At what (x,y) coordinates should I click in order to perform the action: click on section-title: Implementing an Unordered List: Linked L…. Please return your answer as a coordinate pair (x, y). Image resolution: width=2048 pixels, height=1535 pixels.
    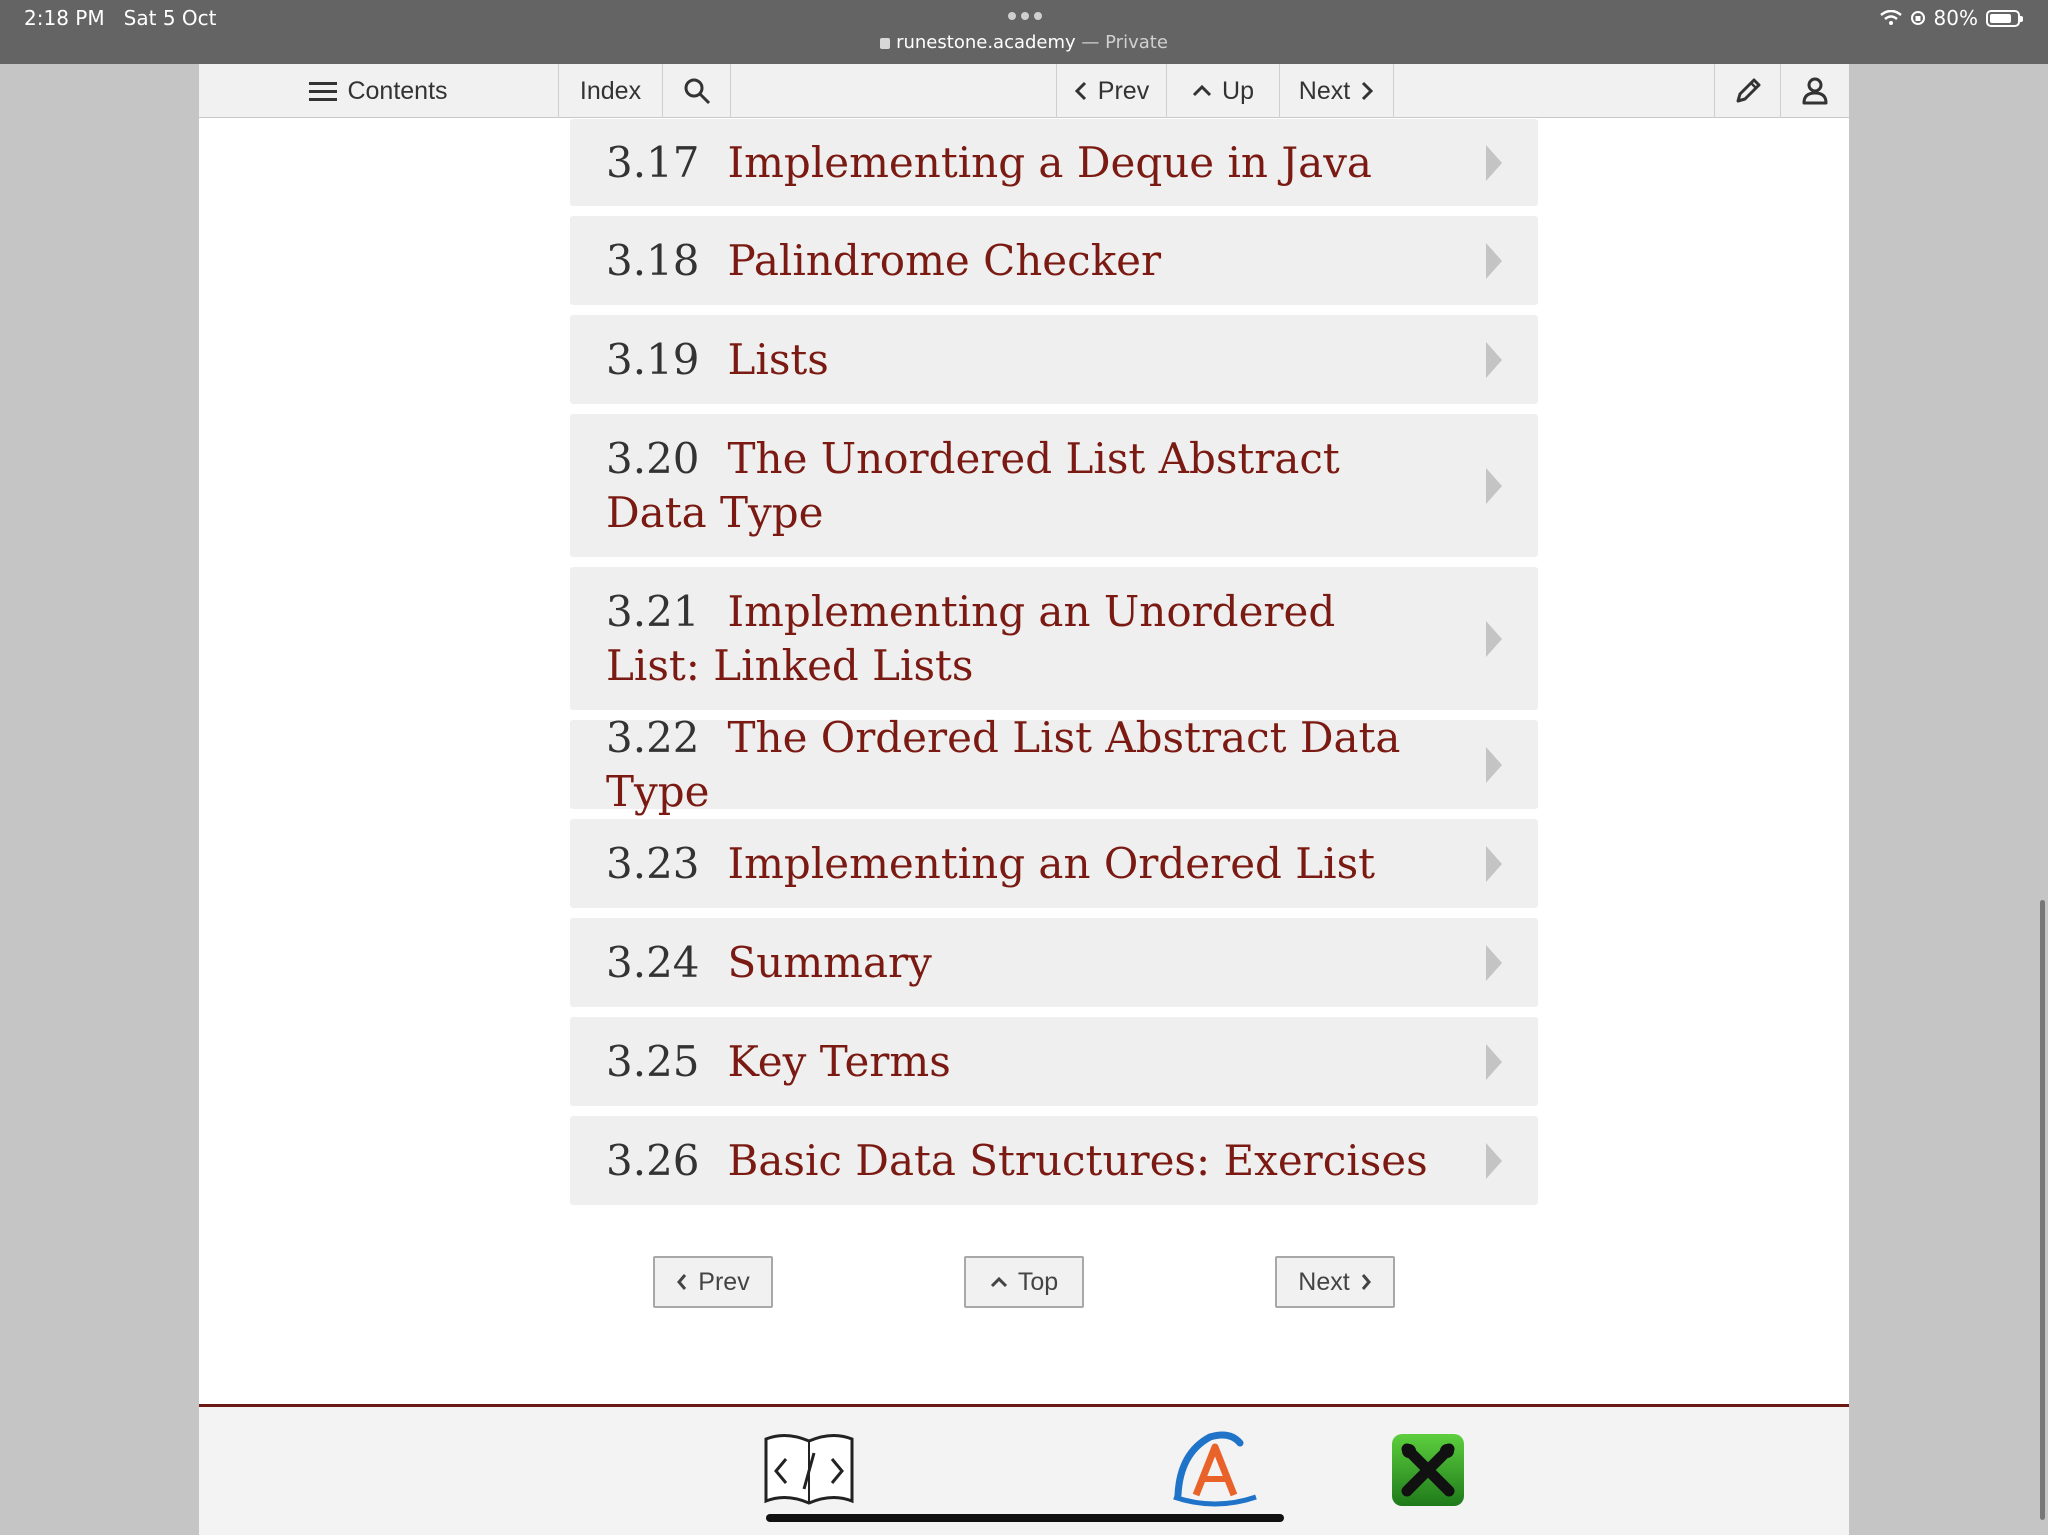
    Looking at the image, I should click on (971, 638).